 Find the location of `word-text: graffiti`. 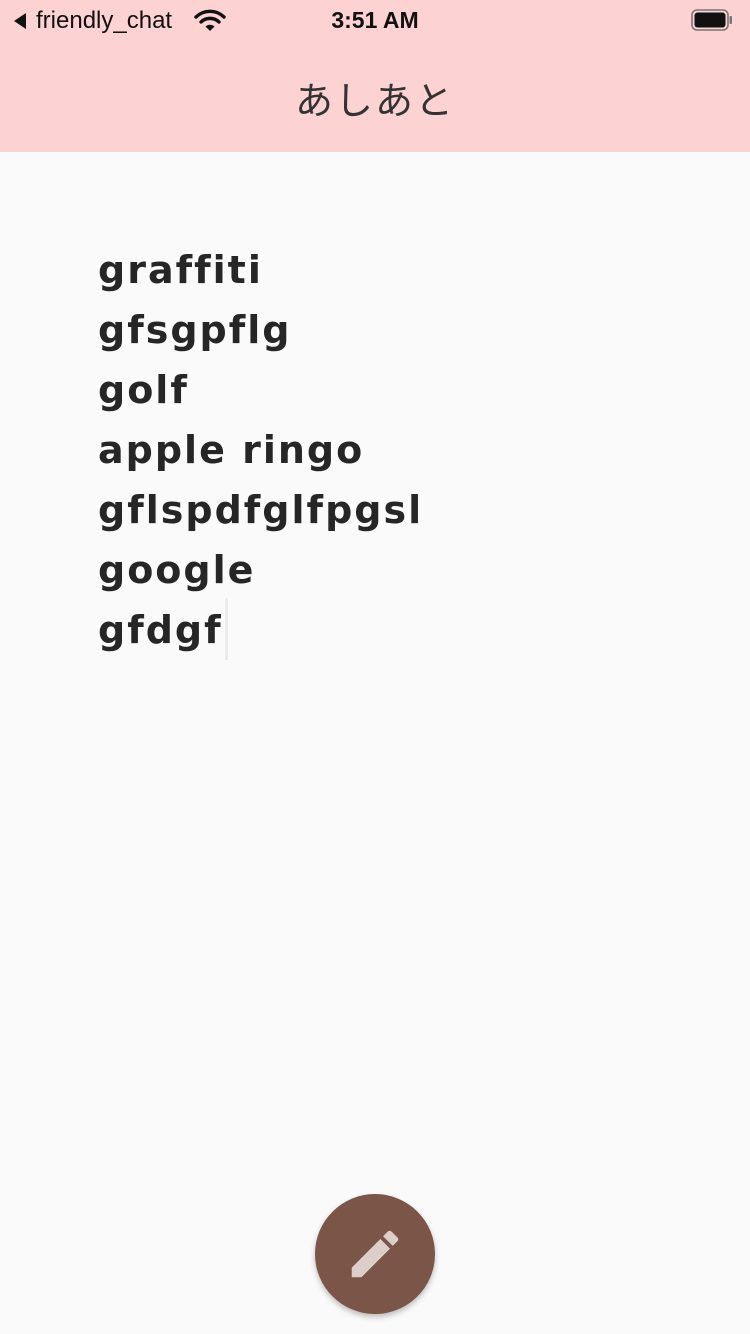

word-text: graffiti is located at coordinates (180, 270).